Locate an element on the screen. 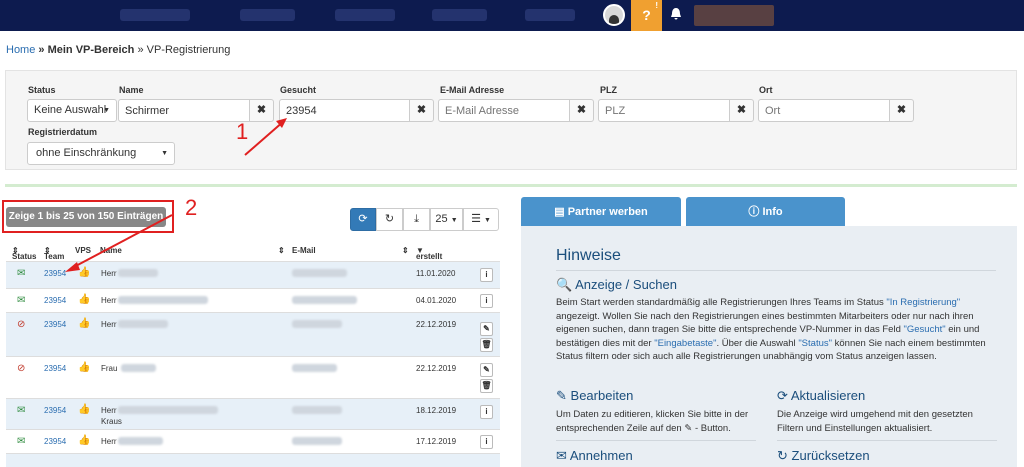 The height and width of the screenshot is (467, 1024). columns-dropdown: ☰ ▼ is located at coordinates (481, 219).